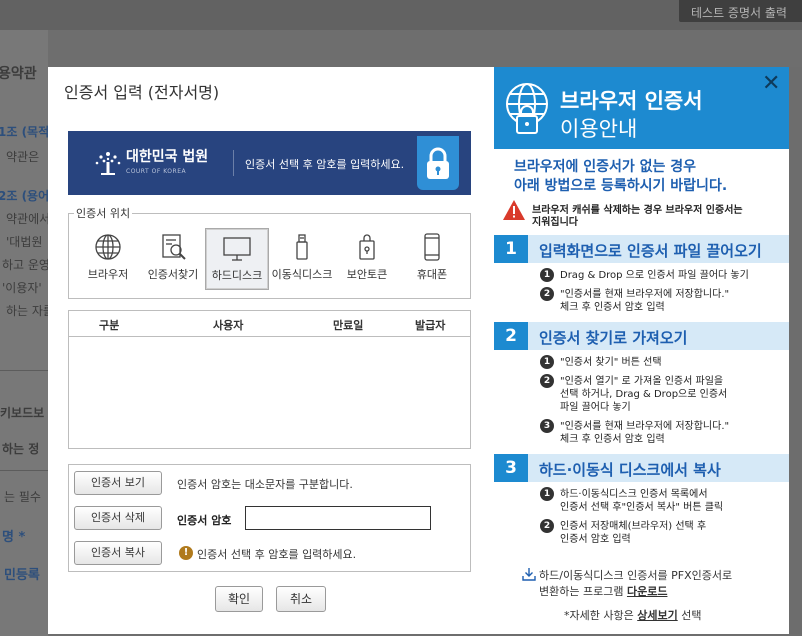  What do you see at coordinates (167, 157) in the screenshot?
I see `court-brand: 대한민국 법원` at bounding box center [167, 157].